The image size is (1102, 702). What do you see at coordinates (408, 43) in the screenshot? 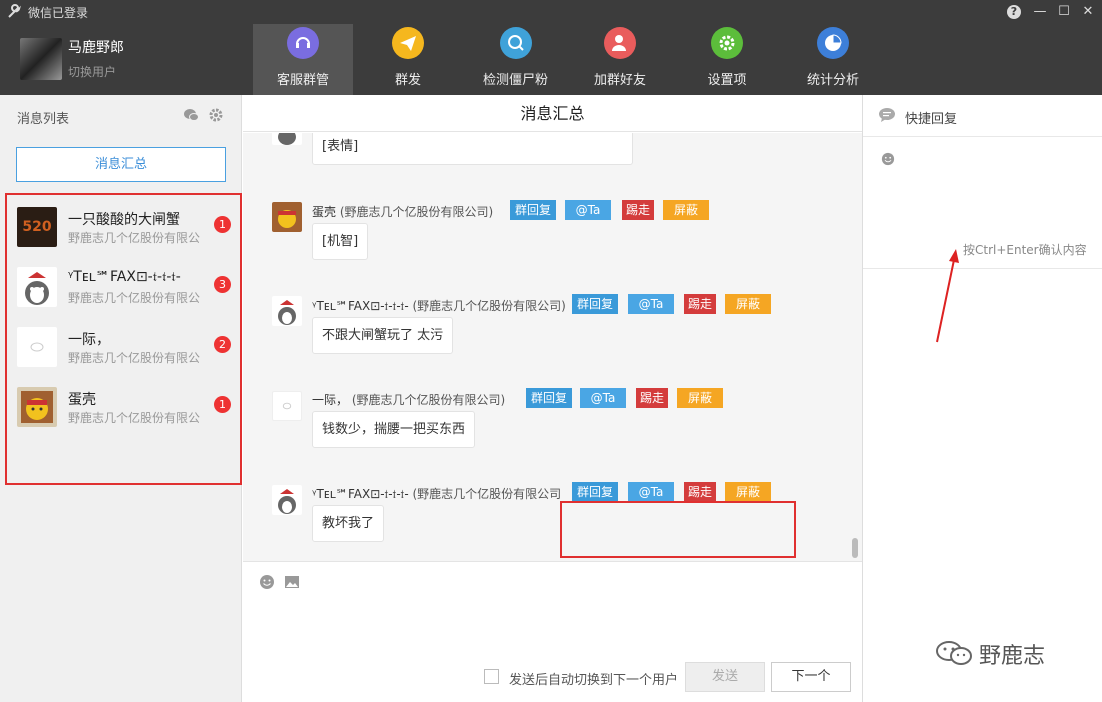
I see `paper-plane-icon` at bounding box center [408, 43].